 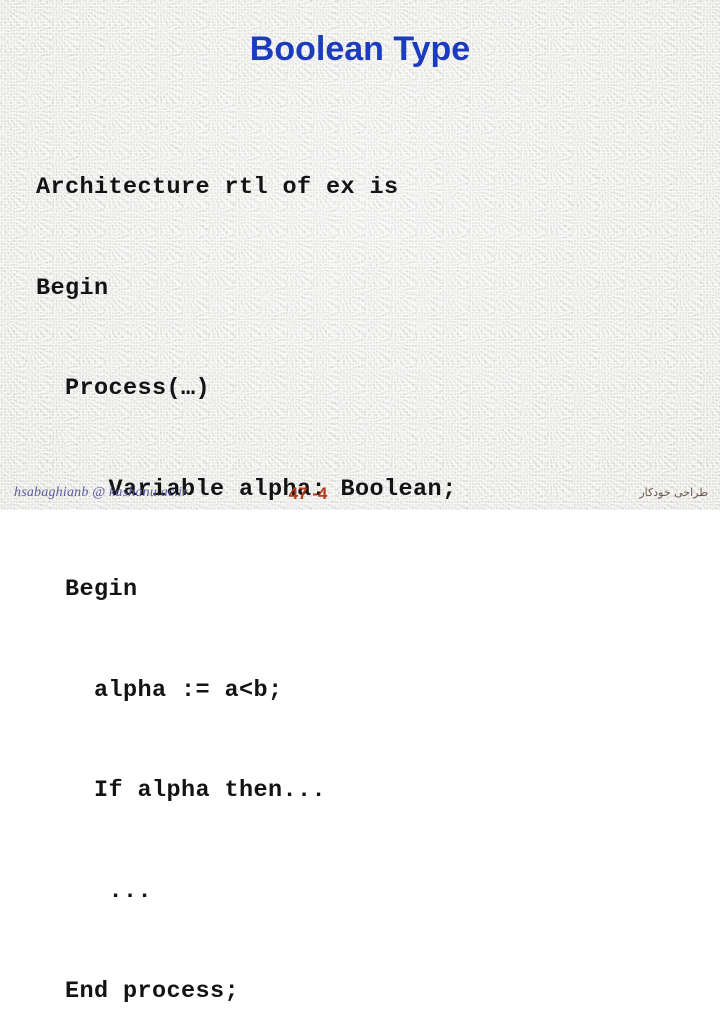 I want to click on code-line: End process;, so click(x=138, y=991).